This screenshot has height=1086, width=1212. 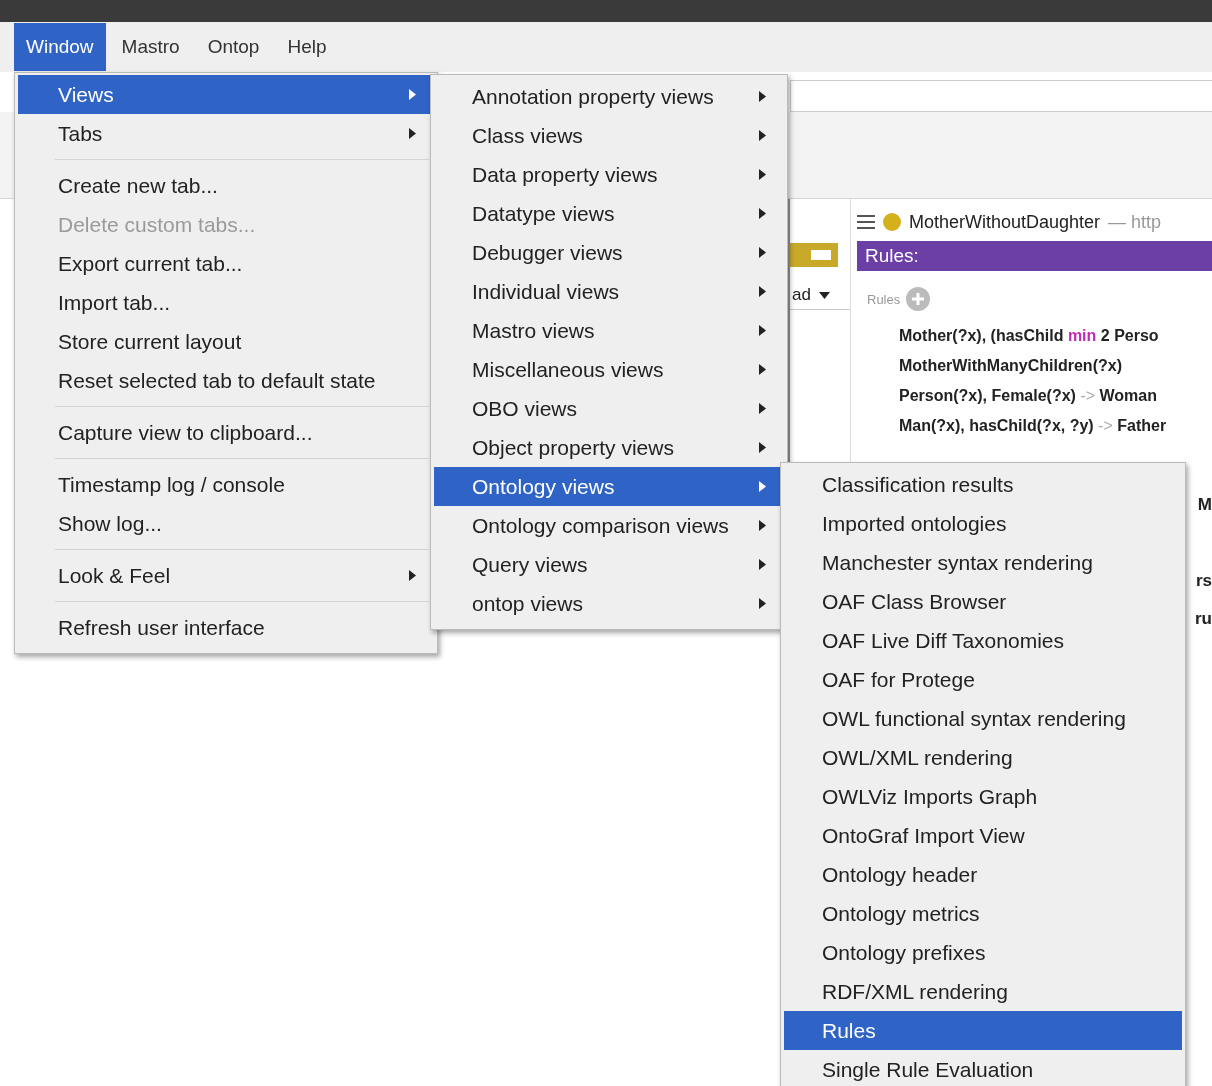 What do you see at coordinates (226, 484) in the screenshot?
I see `menu-item: Timestamp log / console` at bounding box center [226, 484].